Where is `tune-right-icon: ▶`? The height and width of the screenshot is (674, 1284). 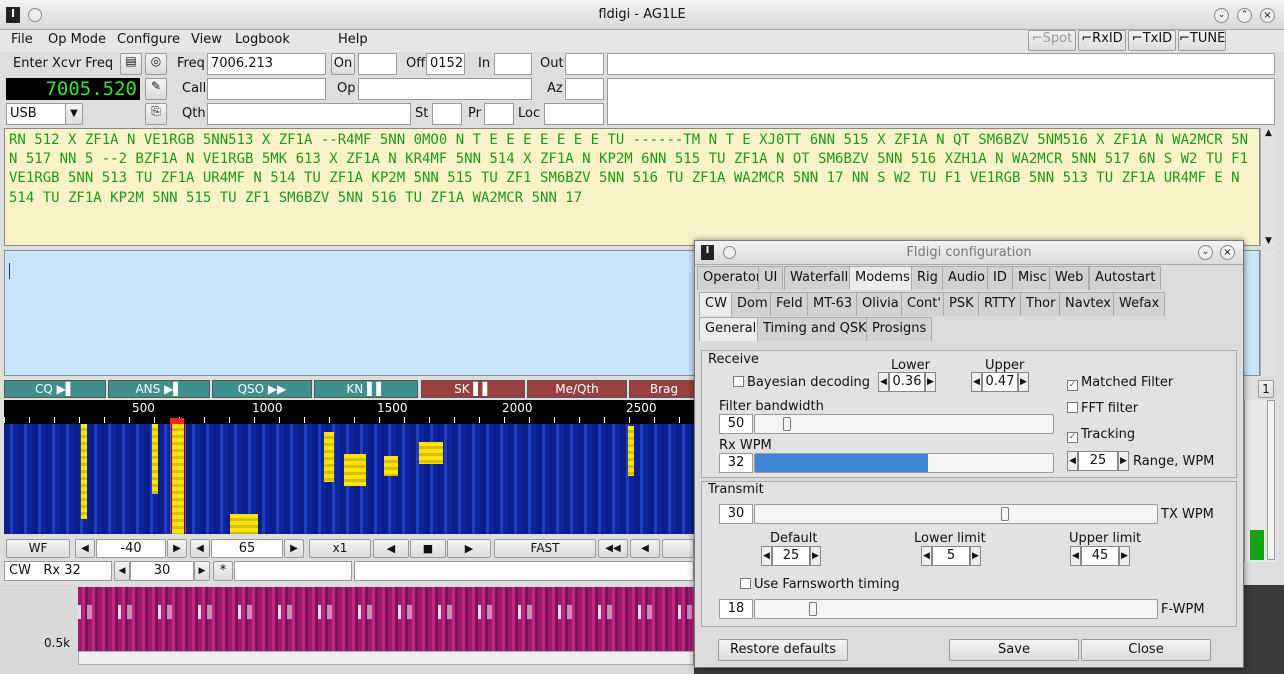 tune-right-icon: ▶ is located at coordinates (469, 548).